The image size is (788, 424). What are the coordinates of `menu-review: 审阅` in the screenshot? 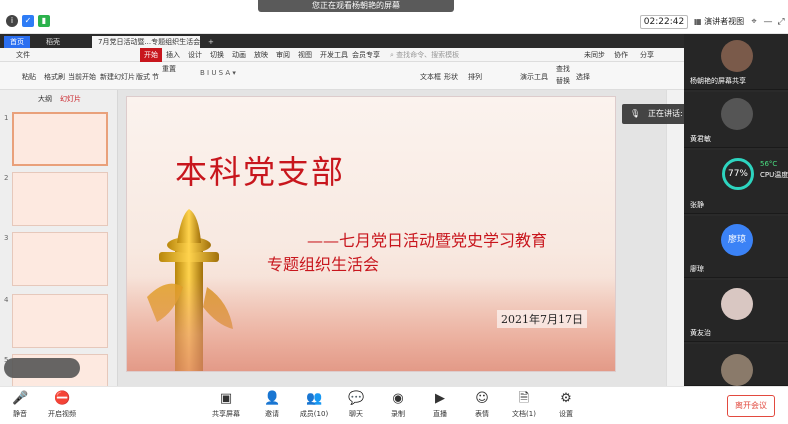 It's located at (283, 55).